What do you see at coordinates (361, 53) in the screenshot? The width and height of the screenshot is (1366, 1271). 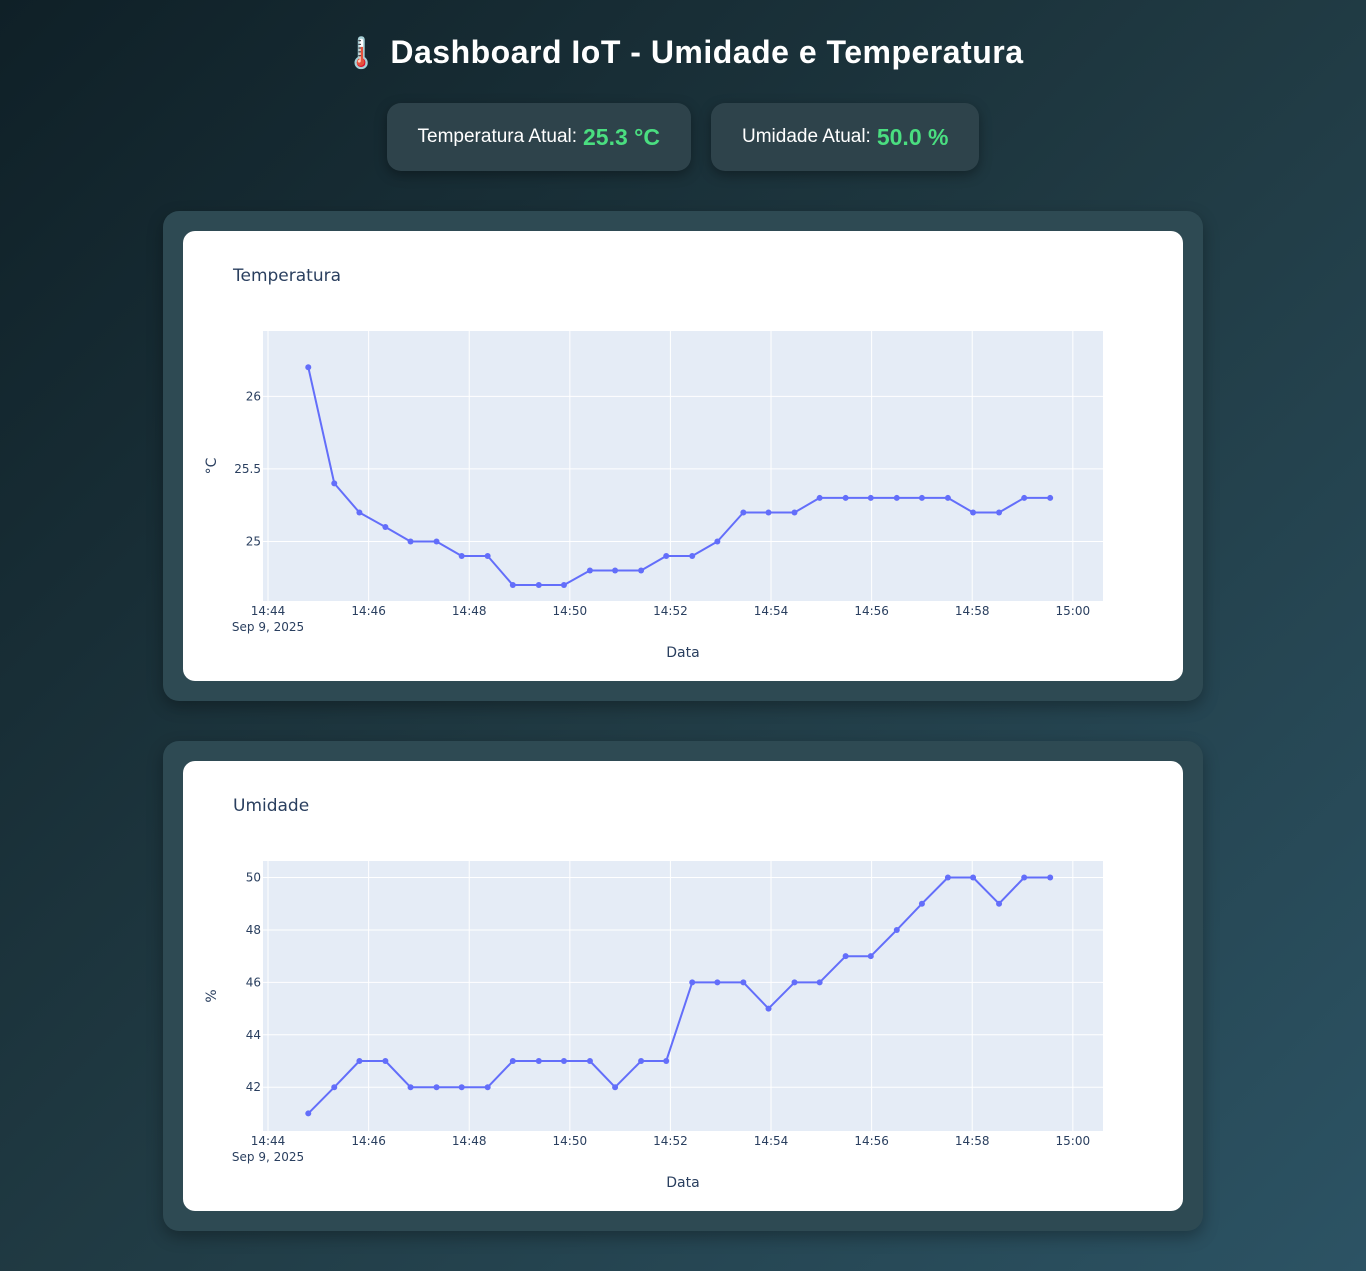 I see `thermometer-icon: 🌡️` at bounding box center [361, 53].